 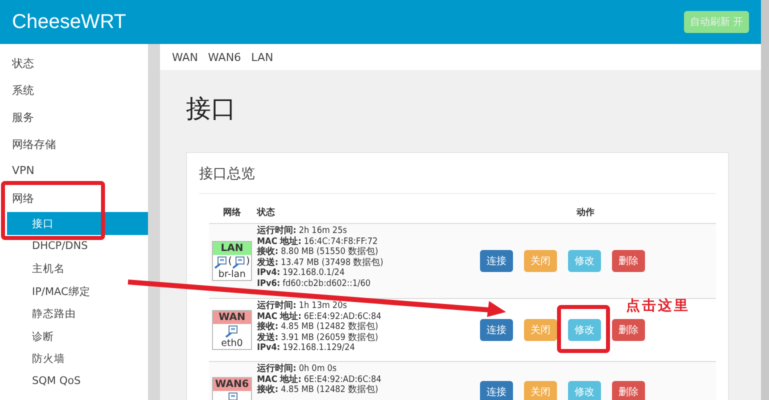 What do you see at coordinates (266, 212) in the screenshot?
I see `column-header: 状态` at bounding box center [266, 212].